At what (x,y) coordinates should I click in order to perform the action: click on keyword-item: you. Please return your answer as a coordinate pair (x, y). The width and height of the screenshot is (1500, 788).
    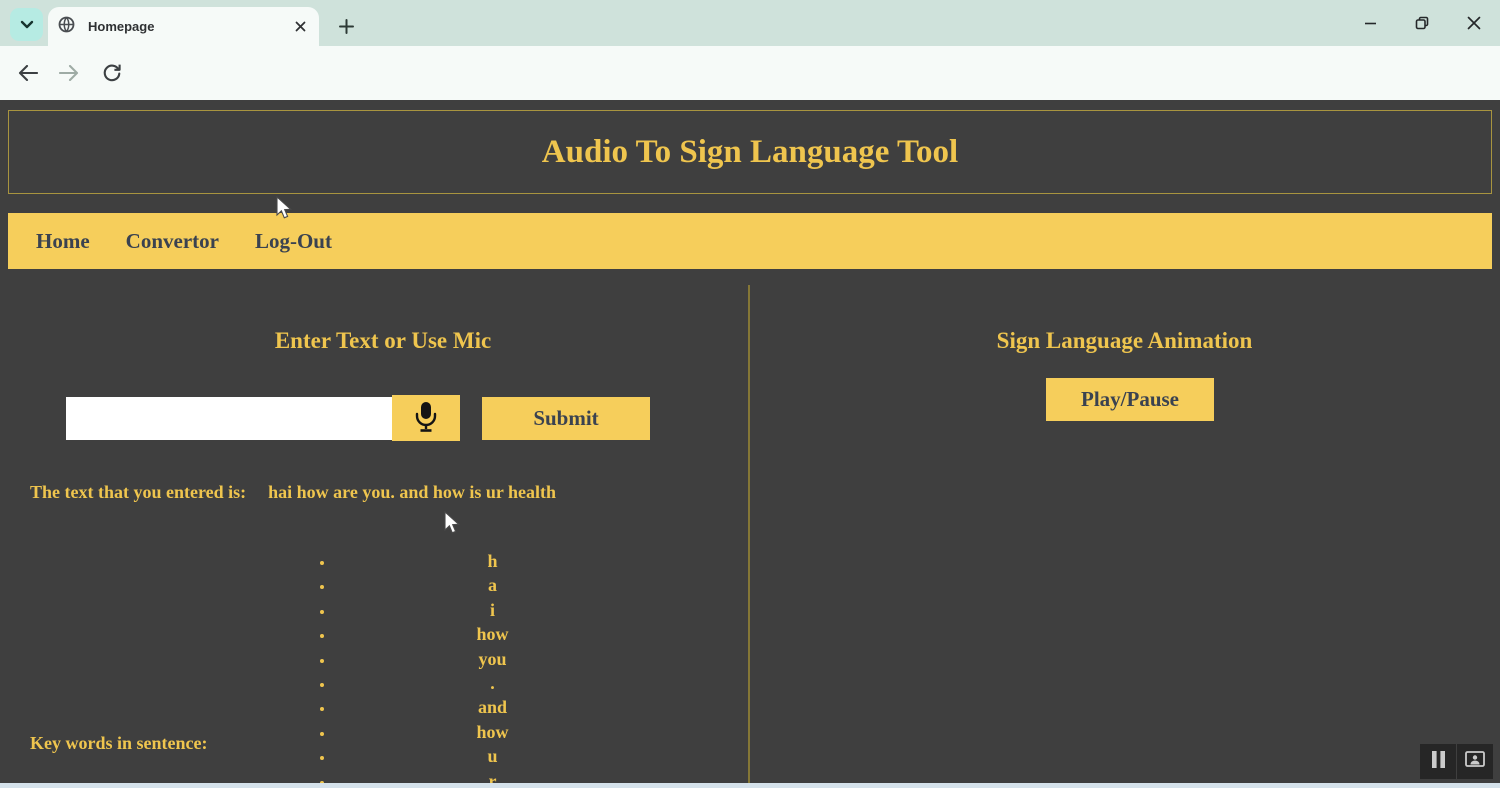
    Looking at the image, I should click on (492, 659).